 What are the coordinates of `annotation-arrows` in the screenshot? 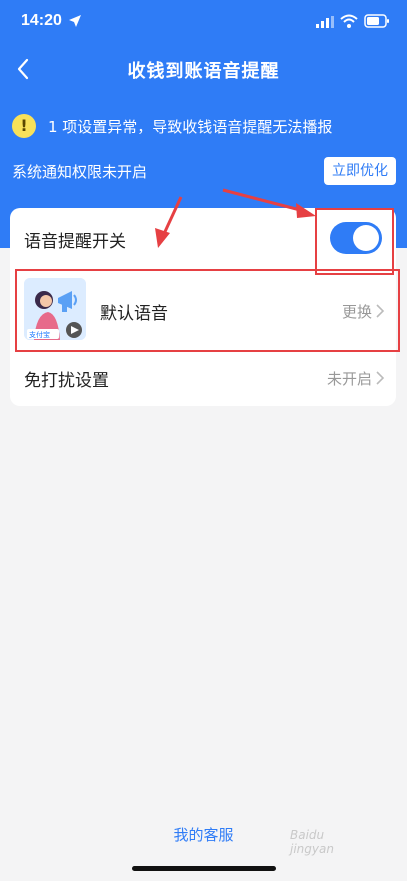 It's located at (235, 218).